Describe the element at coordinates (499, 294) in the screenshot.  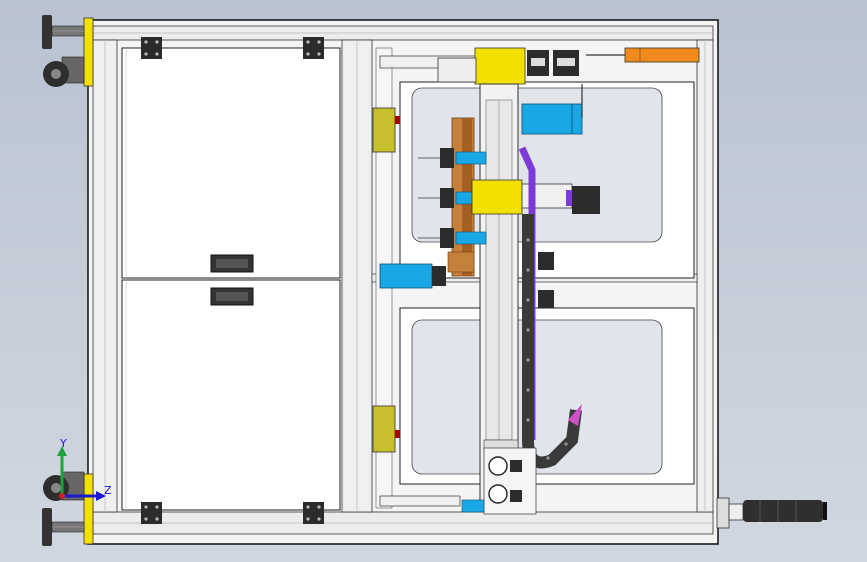
I see `vertical-linear-axis` at that location.